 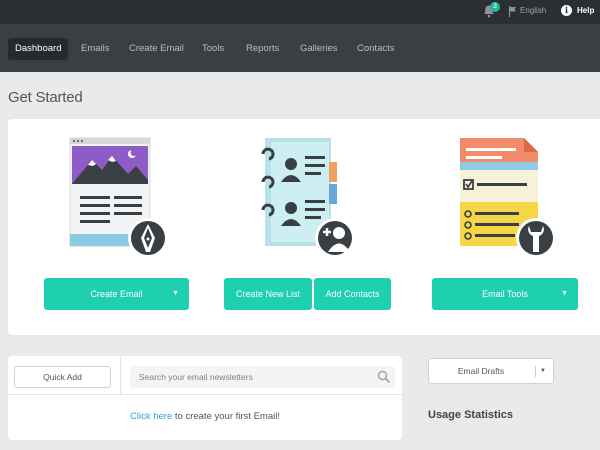 I want to click on email-drafts-dropdown: Email Drafts ▼, so click(x=491, y=371).